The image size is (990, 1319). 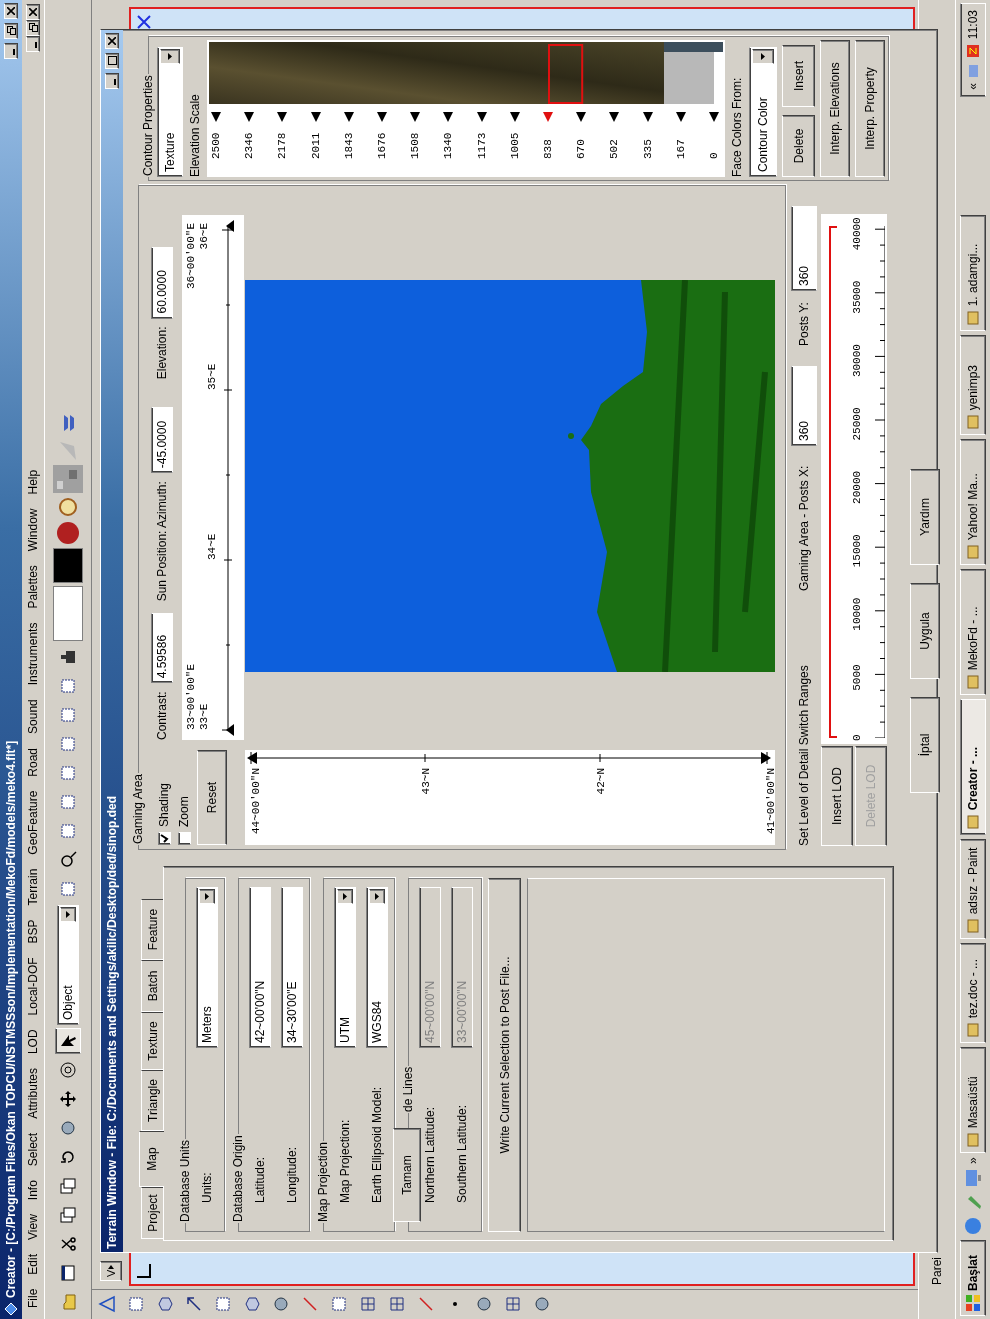 What do you see at coordinates (292, 967) in the screenshot?
I see `longitude-field: 34~30'00"E` at bounding box center [292, 967].